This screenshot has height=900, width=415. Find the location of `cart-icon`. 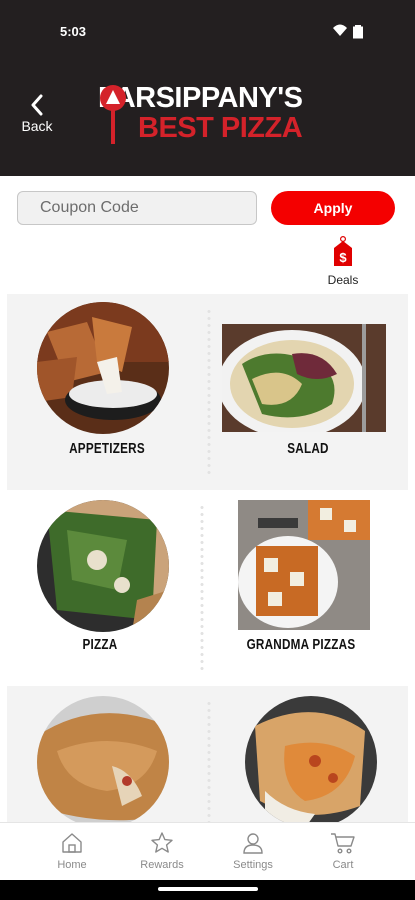

cart-icon is located at coordinates (343, 843).